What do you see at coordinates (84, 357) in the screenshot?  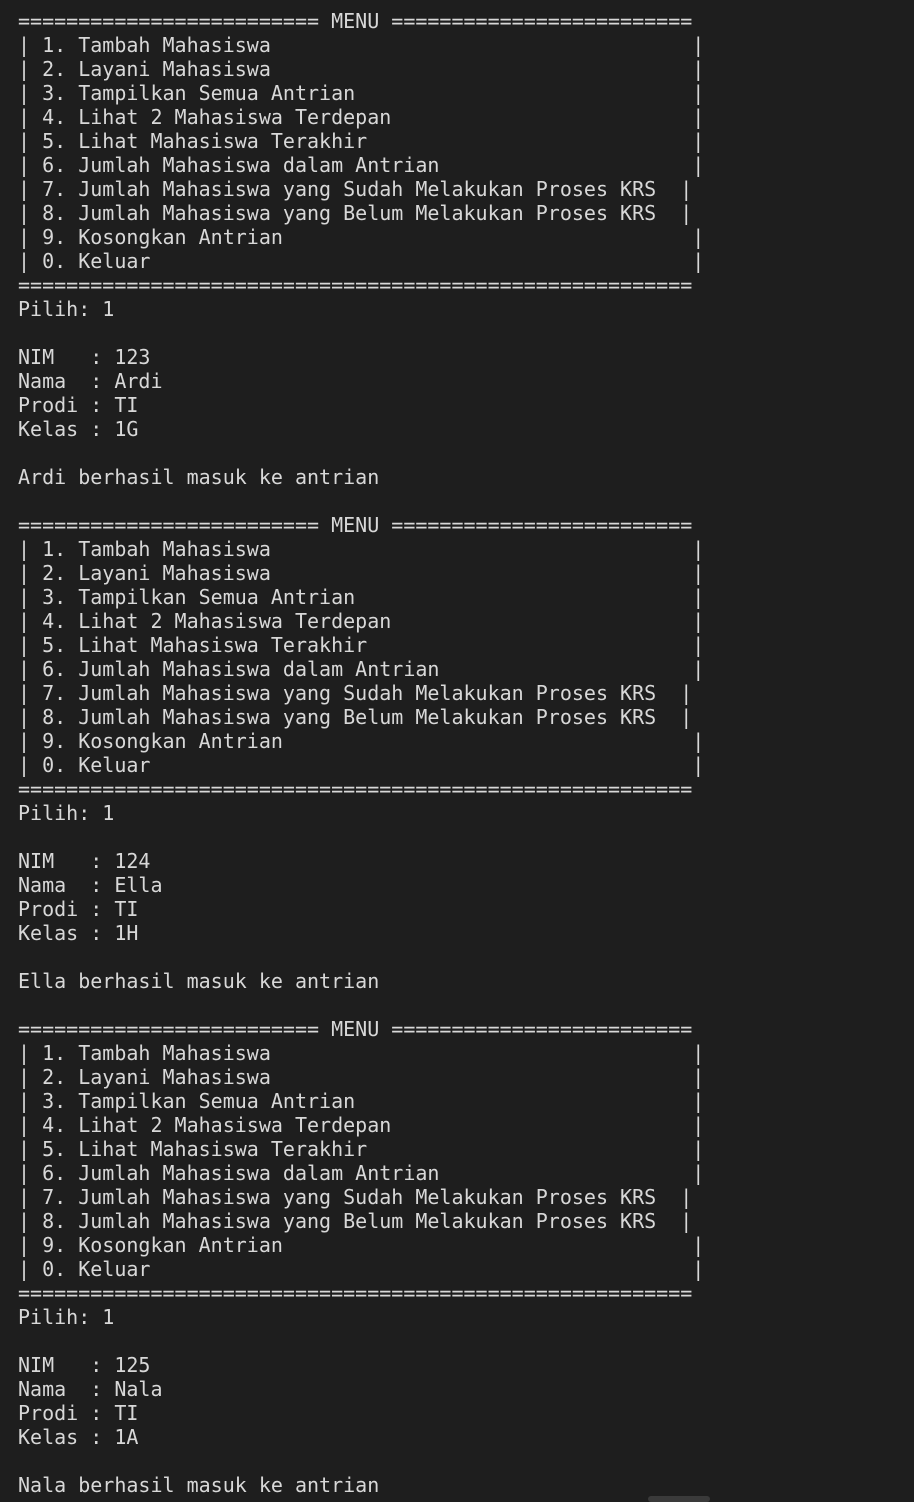 I see `nim-output-line: NIM : 123` at bounding box center [84, 357].